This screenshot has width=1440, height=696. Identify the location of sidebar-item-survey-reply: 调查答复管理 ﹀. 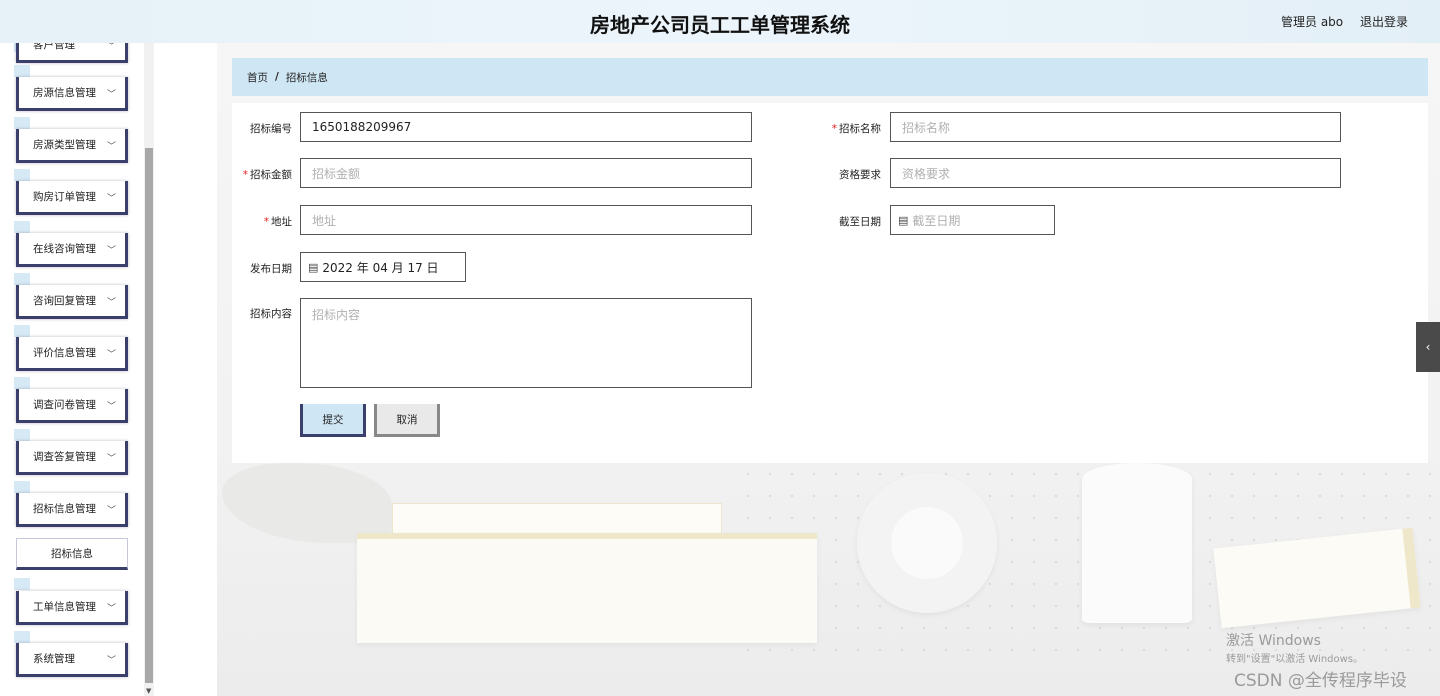
(72, 458).